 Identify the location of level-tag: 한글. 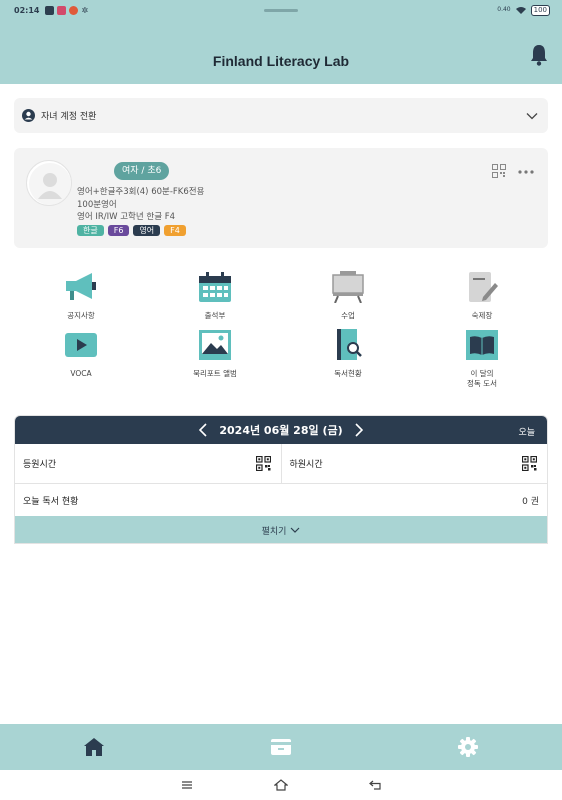
(90, 230).